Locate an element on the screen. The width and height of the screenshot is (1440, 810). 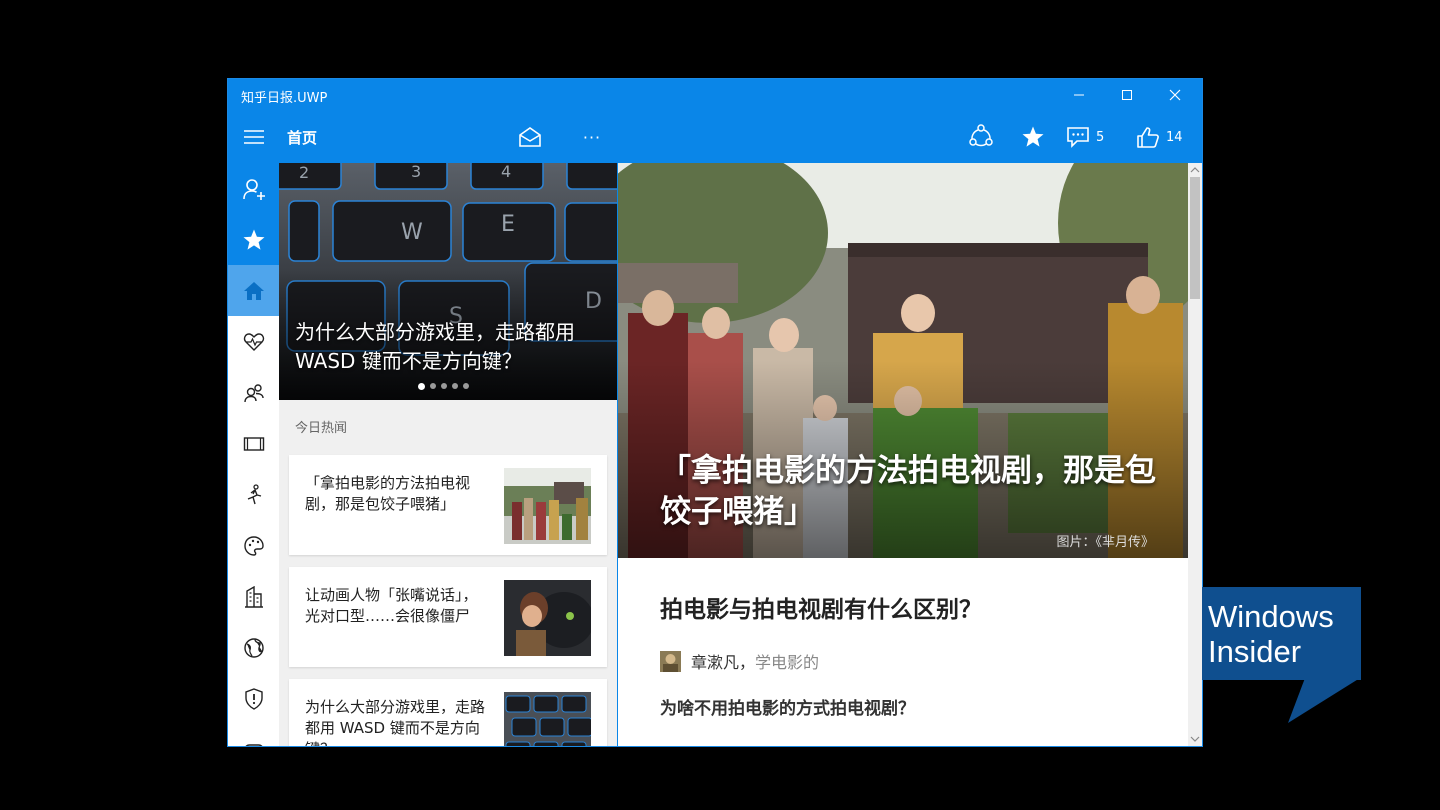
story-hero-title: 「拿拍电影的方法拍电视剧，那是包饺子喂猪」 is located at coordinates (908, 491).